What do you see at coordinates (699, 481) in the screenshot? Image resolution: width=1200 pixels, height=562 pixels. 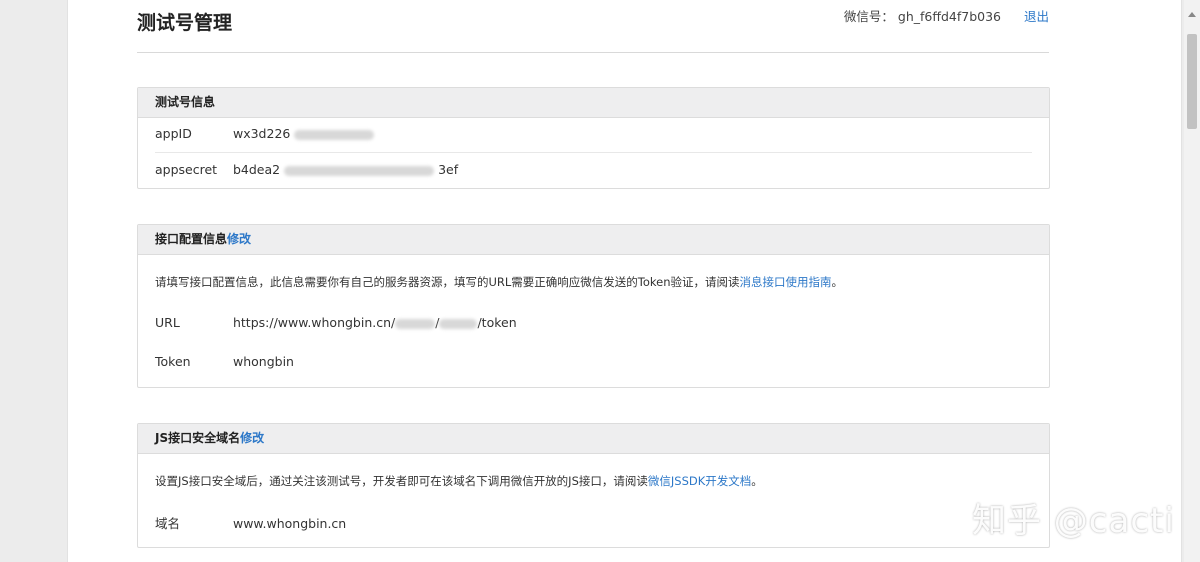 I see `jssdk-doc-link: 微信JSSDK开发文档` at bounding box center [699, 481].